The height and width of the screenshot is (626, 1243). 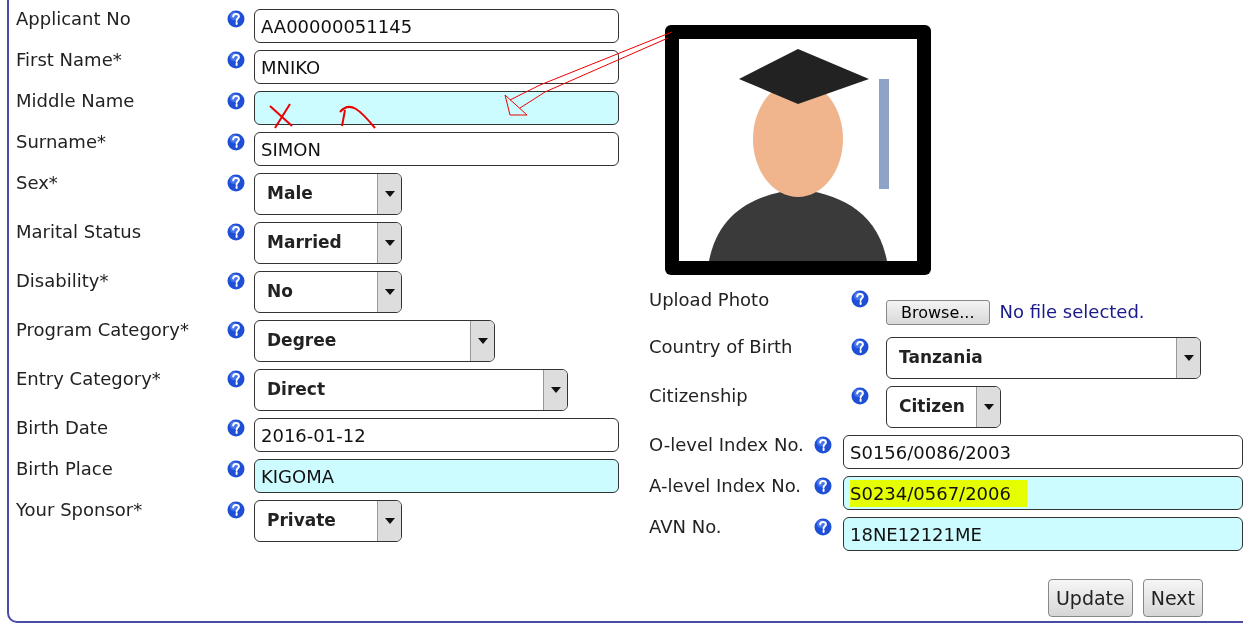 What do you see at coordinates (65, 470) in the screenshot?
I see `field-label: Birth Place` at bounding box center [65, 470].